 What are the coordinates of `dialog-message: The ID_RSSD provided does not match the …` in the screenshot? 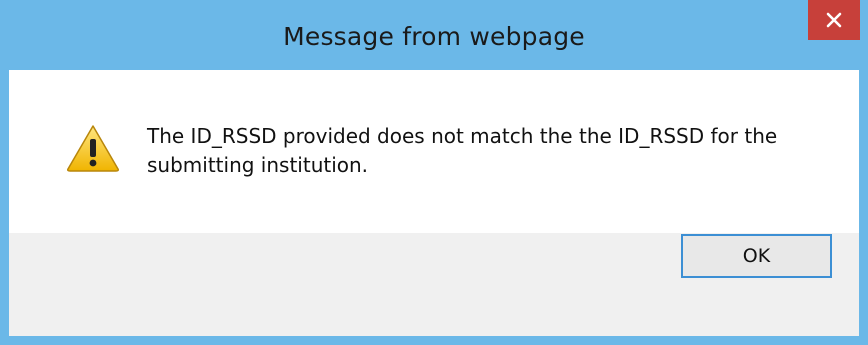 It's located at (462, 150).